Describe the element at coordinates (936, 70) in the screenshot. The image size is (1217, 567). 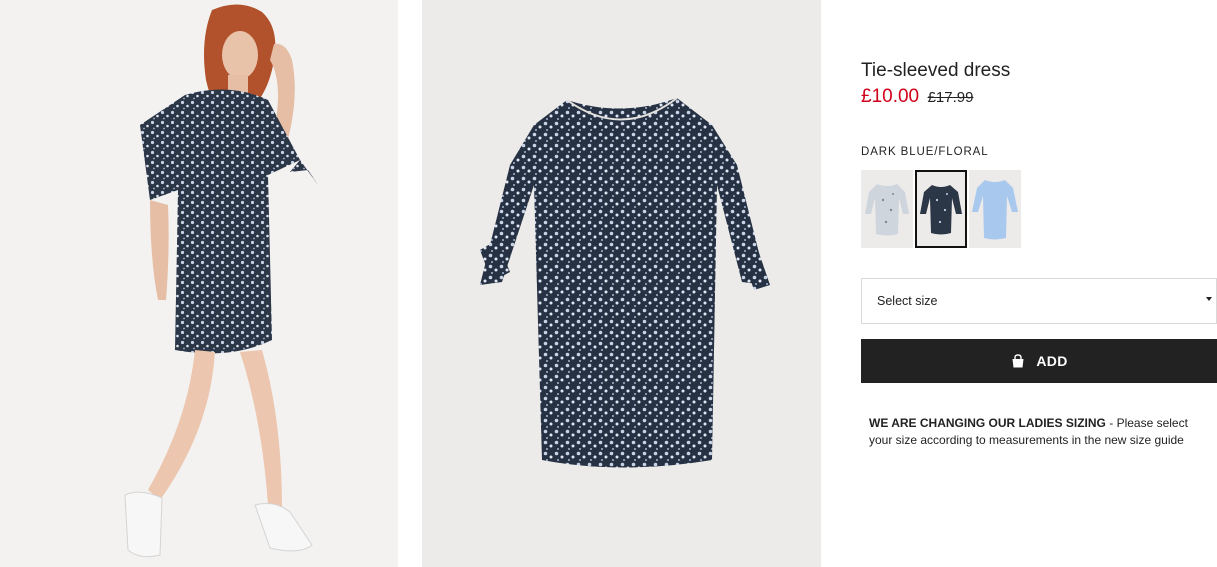
I see `product-title: Tie-sleeved dress` at that location.